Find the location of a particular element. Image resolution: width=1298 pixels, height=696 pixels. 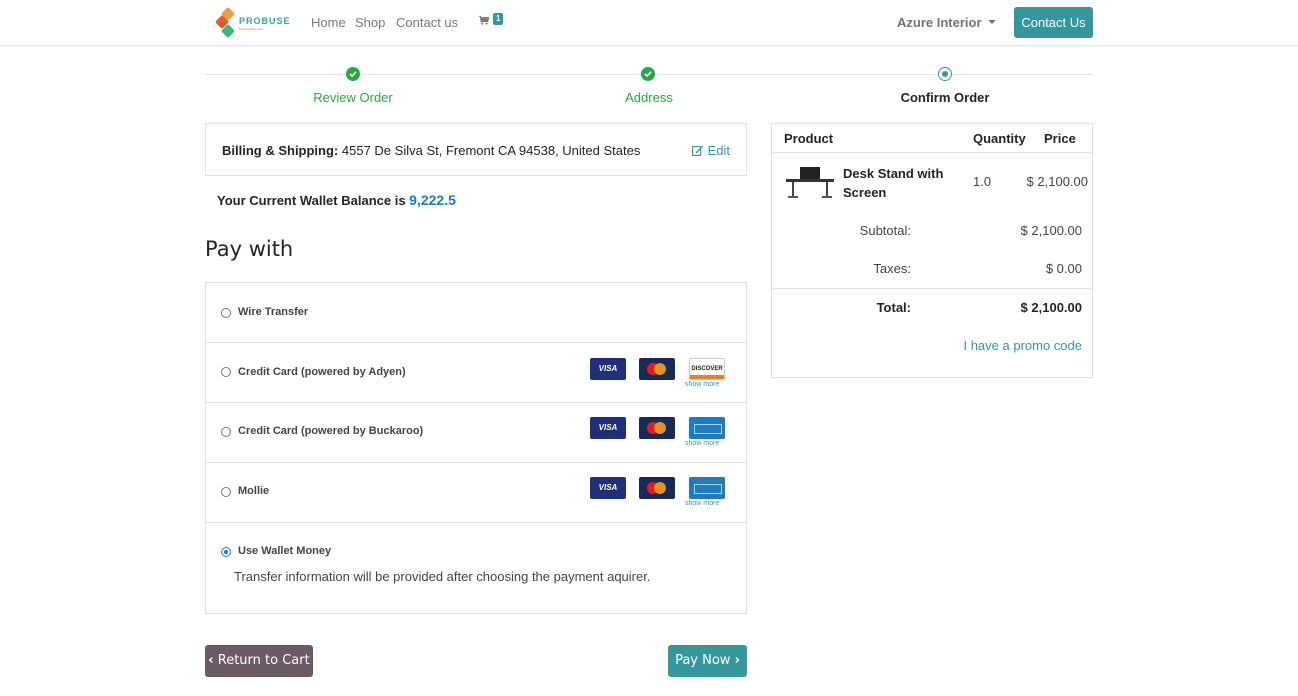

step-confirm-order: Confirm Order is located at coordinates (945, 97).